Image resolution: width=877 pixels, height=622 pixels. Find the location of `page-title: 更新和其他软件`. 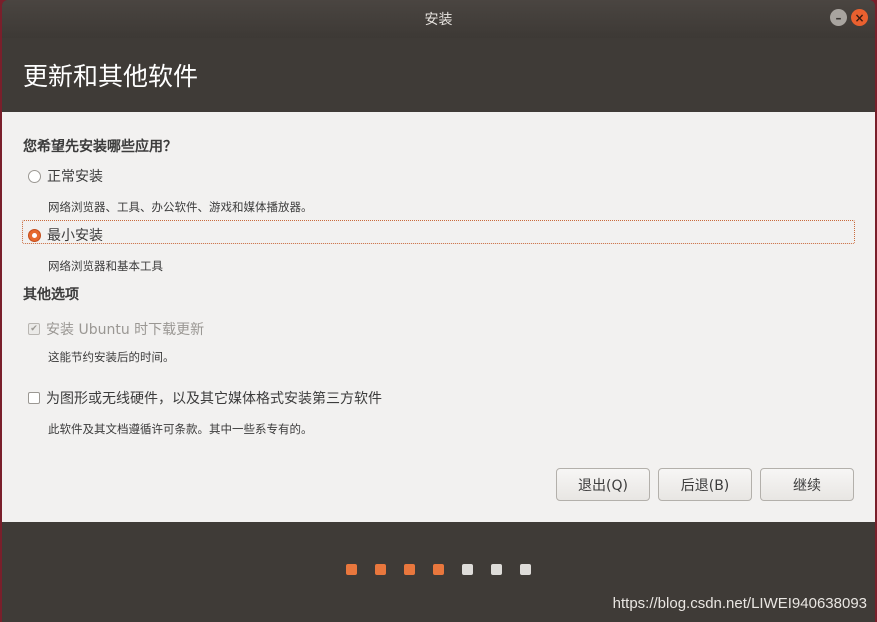

page-title: 更新和其他软件 is located at coordinates (111, 76).